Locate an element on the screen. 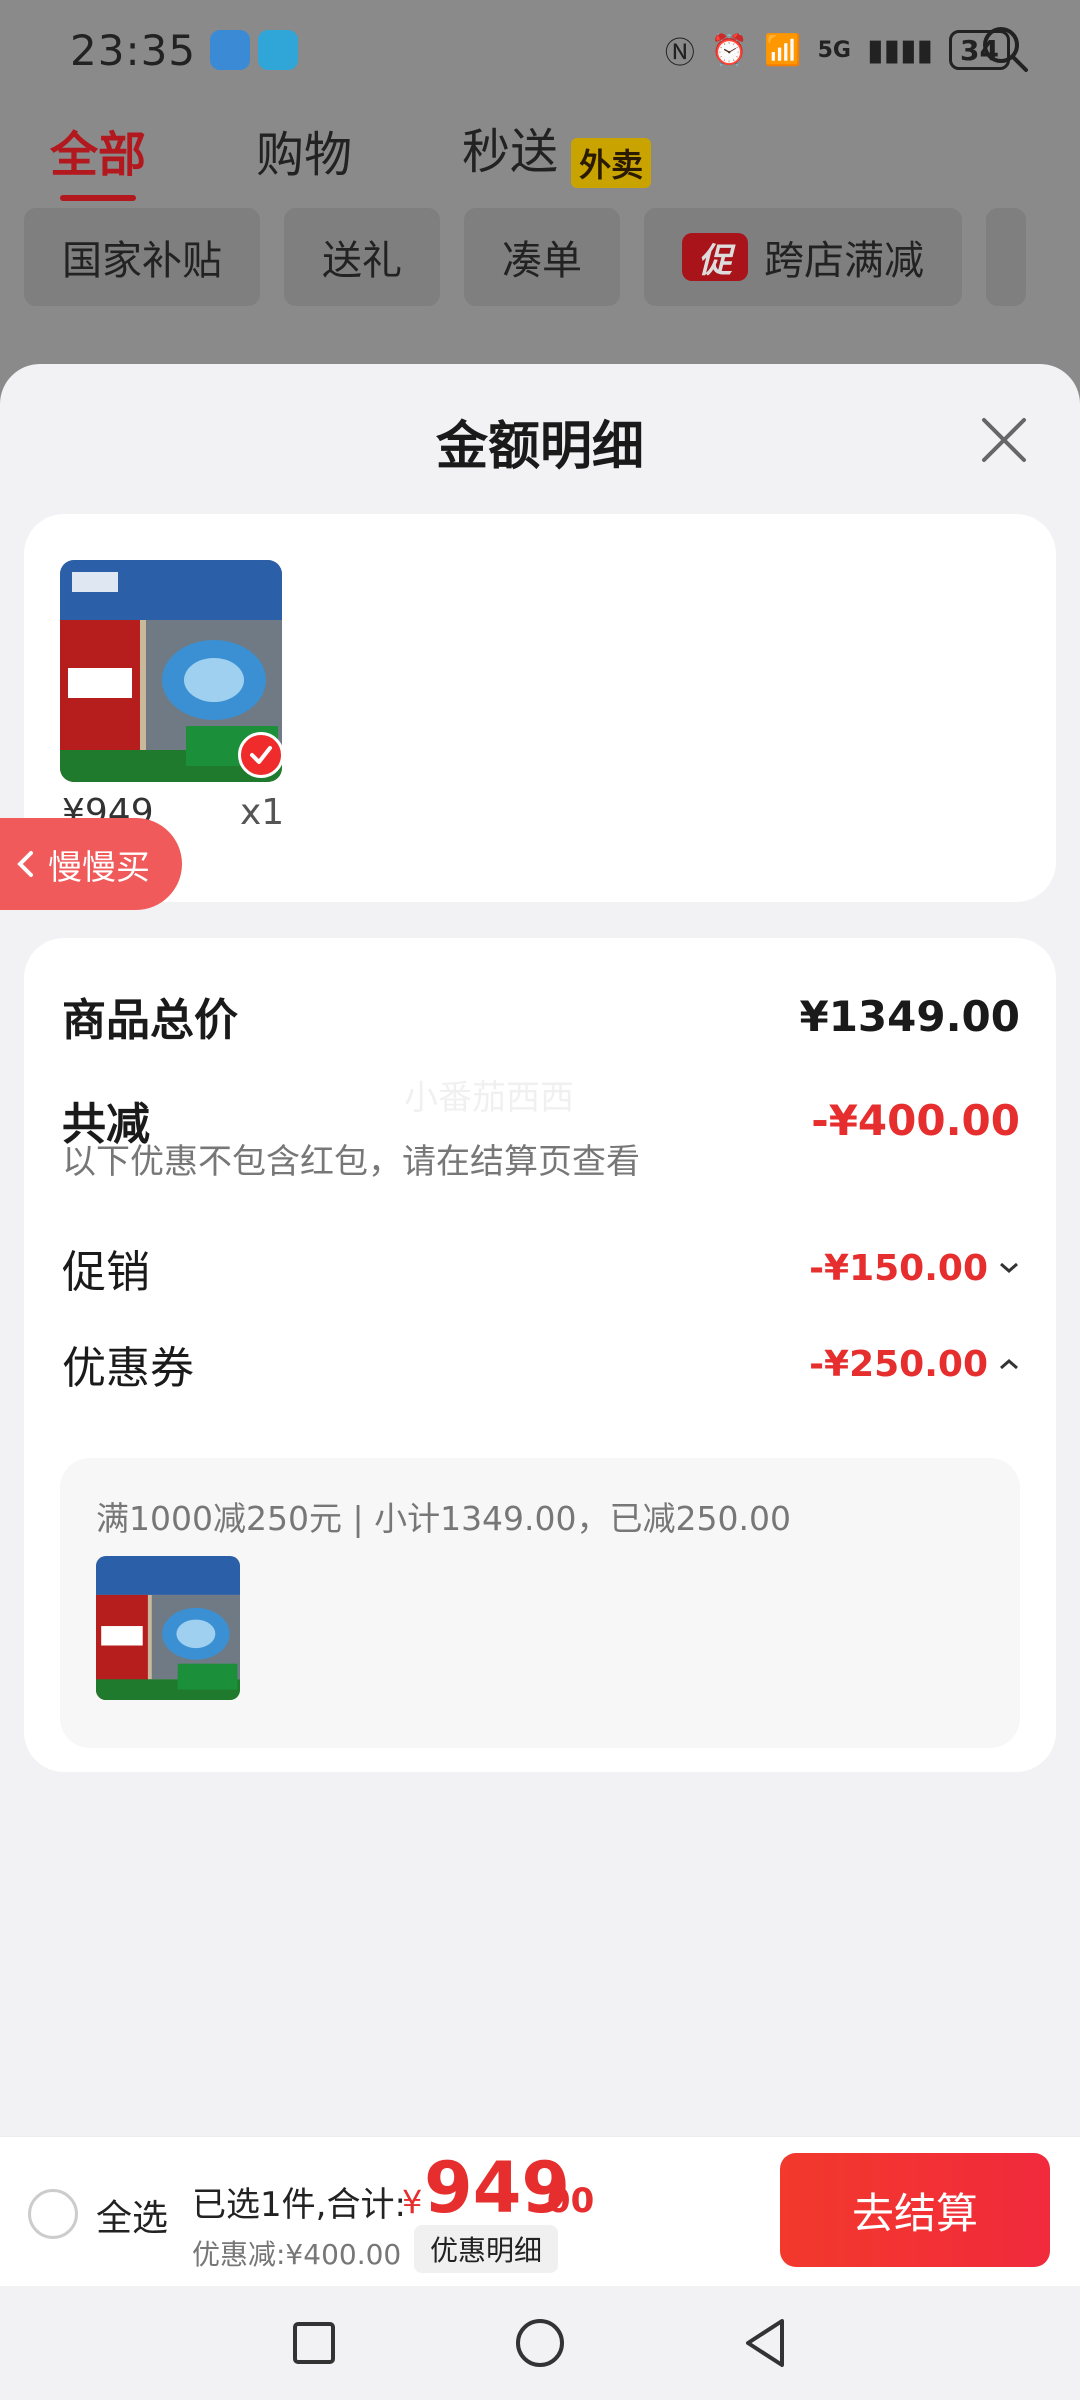 The height and width of the screenshot is (2400, 1080). coupon-value-group: -¥250.00 is located at coordinates (914, 1364).